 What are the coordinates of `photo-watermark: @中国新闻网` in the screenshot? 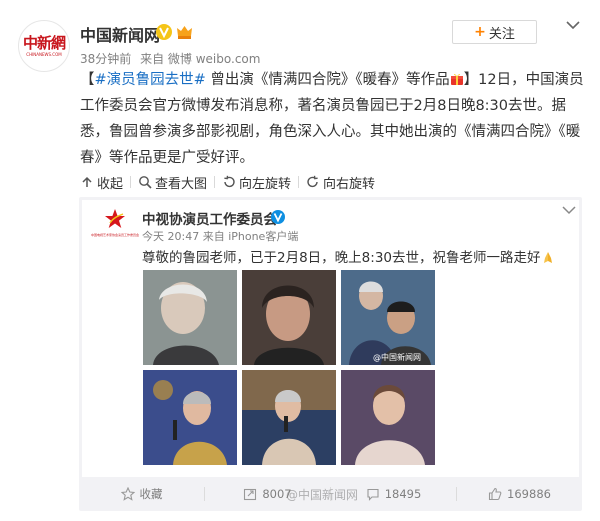 It's located at (397, 357).